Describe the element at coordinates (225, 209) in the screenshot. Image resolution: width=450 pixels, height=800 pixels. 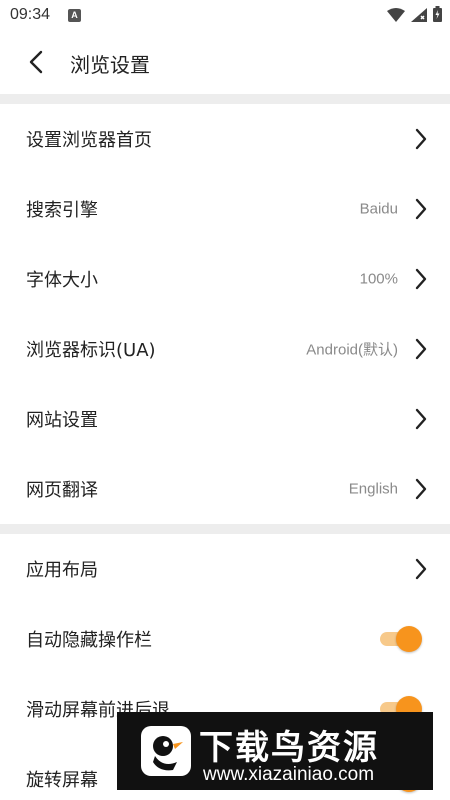
I see `setting-search-engine: 搜索引擎 Baidu` at that location.